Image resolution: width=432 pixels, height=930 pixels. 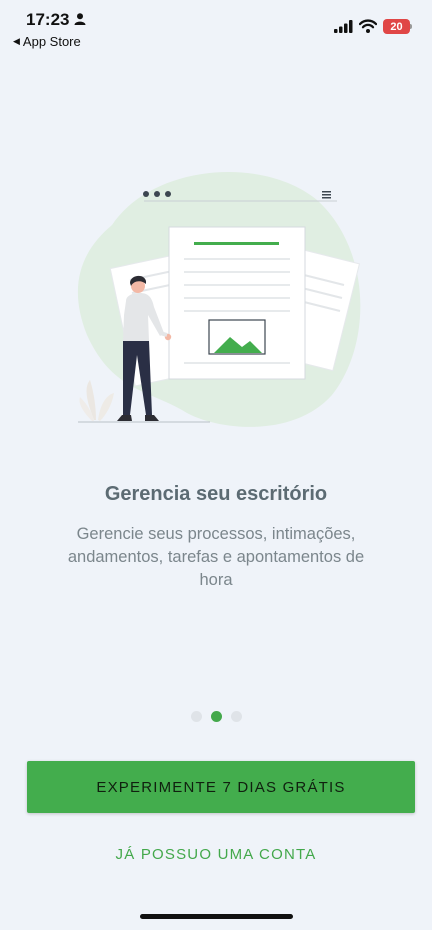 I want to click on page-dot-2-active, so click(x=216, y=716).